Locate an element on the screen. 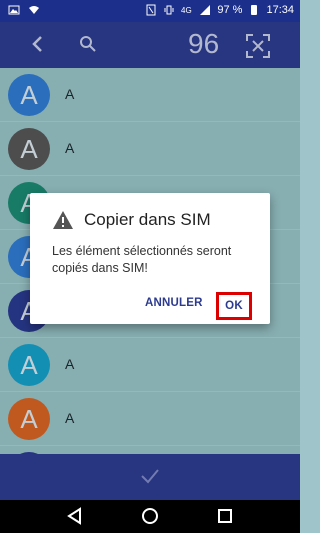  nfc-icon is located at coordinates (151, 10).